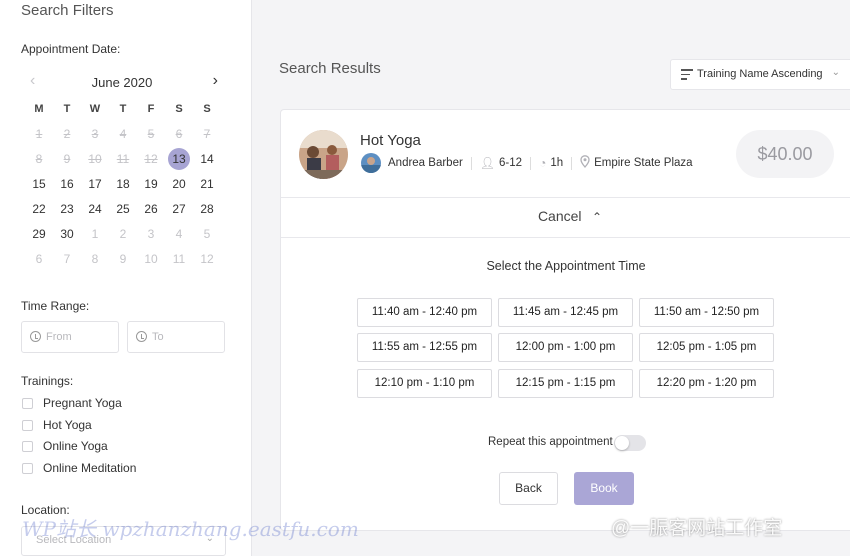  Describe the element at coordinates (835, 72) in the screenshot. I see `chevron-down-icon: ⌄` at that location.